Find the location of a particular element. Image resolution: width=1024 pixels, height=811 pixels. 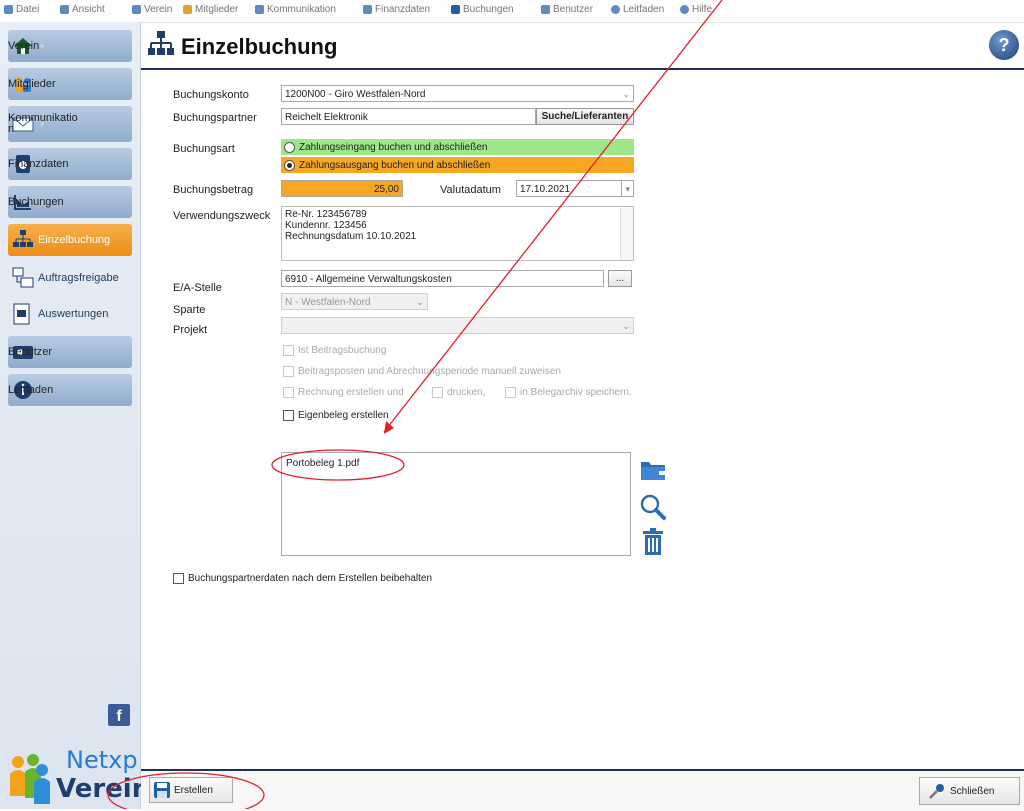

buchungsbetrag-label: Buchungsbetrag is located at coordinates (213, 190).